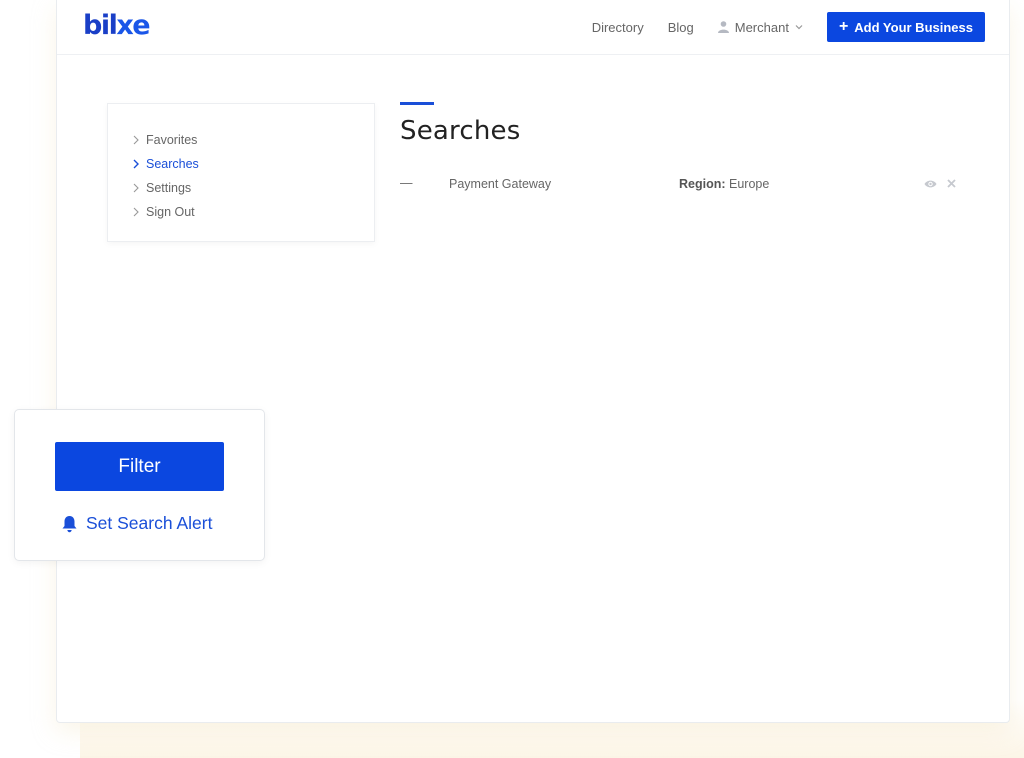 The image size is (1024, 758). I want to click on region-value: Europe, so click(749, 184).